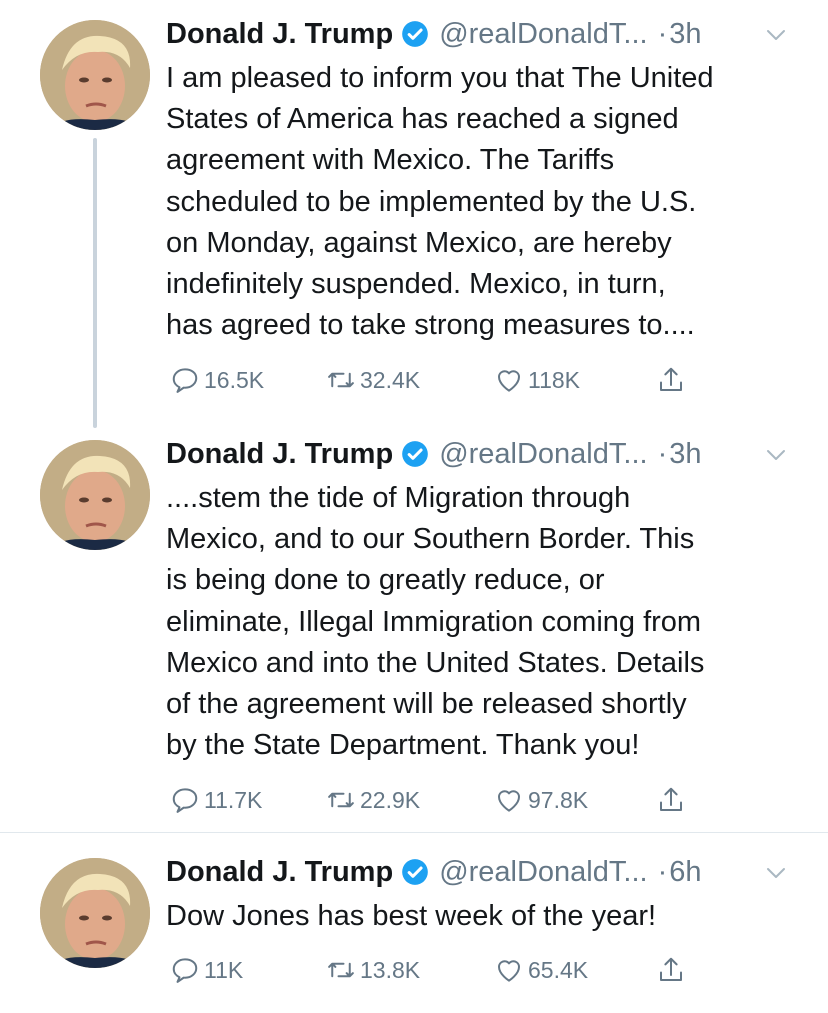 The image size is (828, 1013). I want to click on reply-button: 16.5K, so click(217, 380).